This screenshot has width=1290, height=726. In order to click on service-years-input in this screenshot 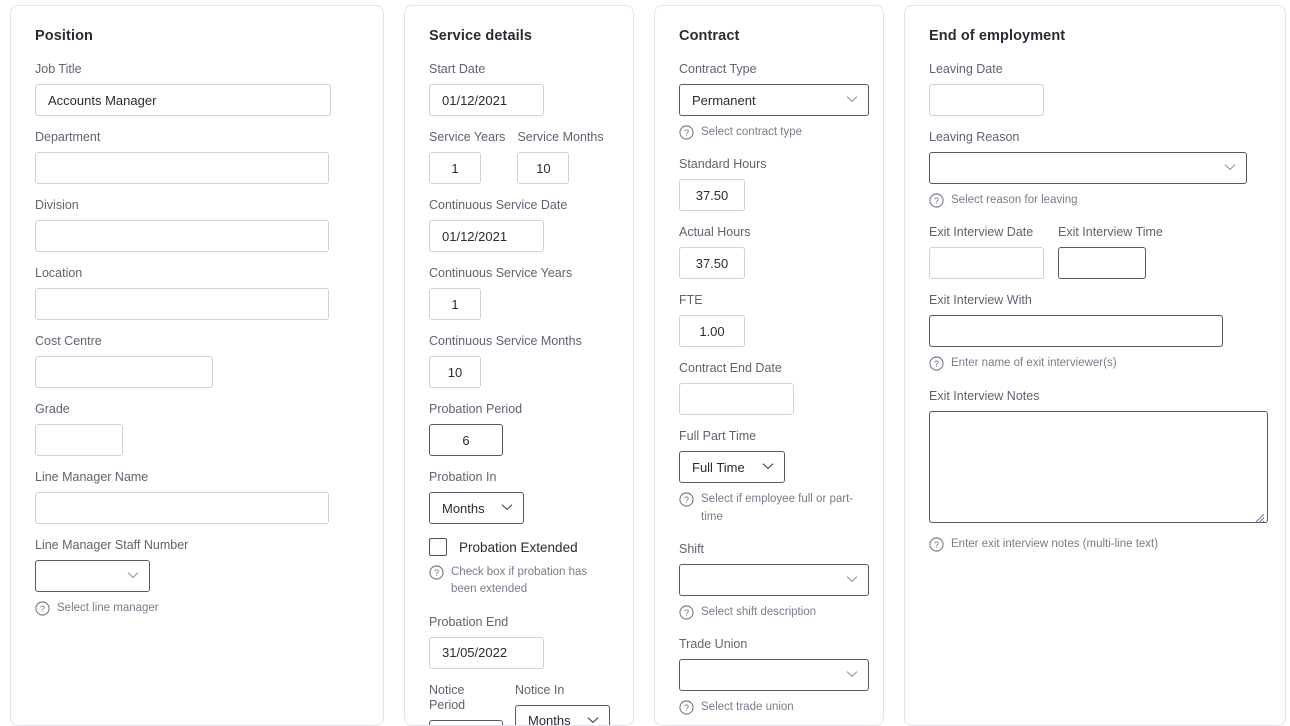, I will do `click(455, 168)`.